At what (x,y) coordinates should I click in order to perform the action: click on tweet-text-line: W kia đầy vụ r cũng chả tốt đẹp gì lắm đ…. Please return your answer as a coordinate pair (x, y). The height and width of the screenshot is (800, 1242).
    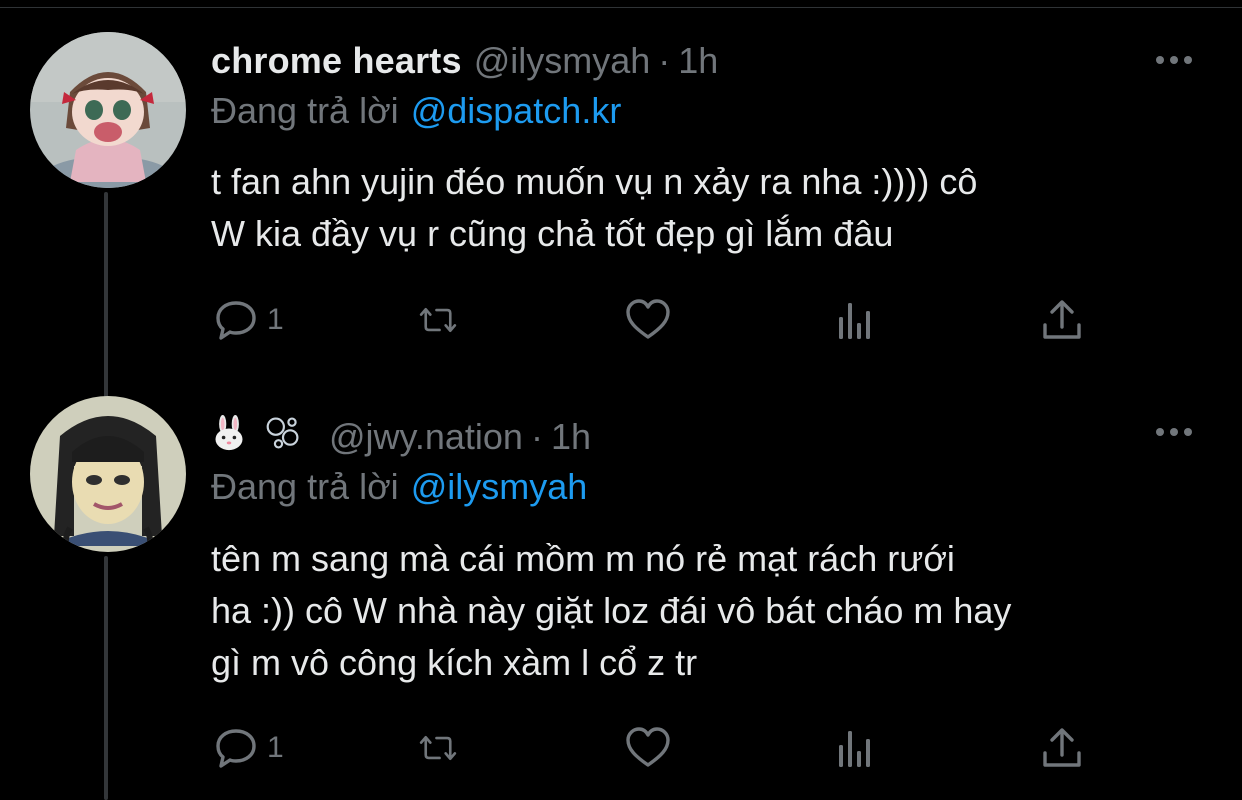
    Looking at the image, I should click on (552, 233).